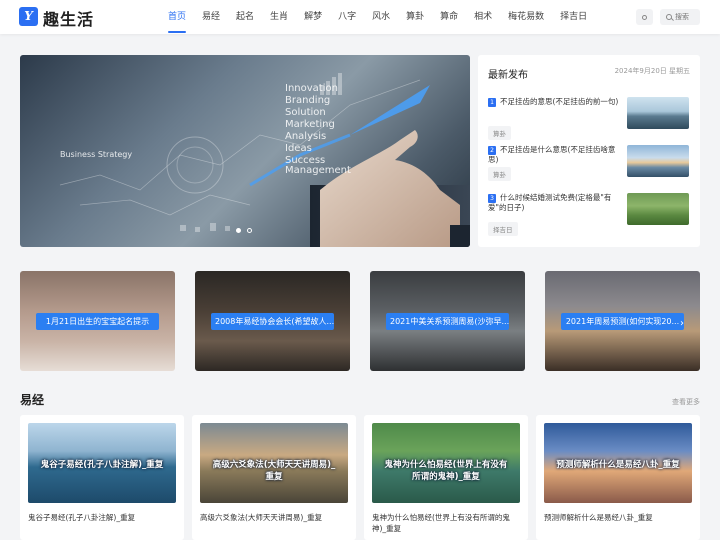 This screenshot has height=540, width=720. Describe the element at coordinates (347, 17) in the screenshot. I see `nav-item-bazi: 八字` at that location.